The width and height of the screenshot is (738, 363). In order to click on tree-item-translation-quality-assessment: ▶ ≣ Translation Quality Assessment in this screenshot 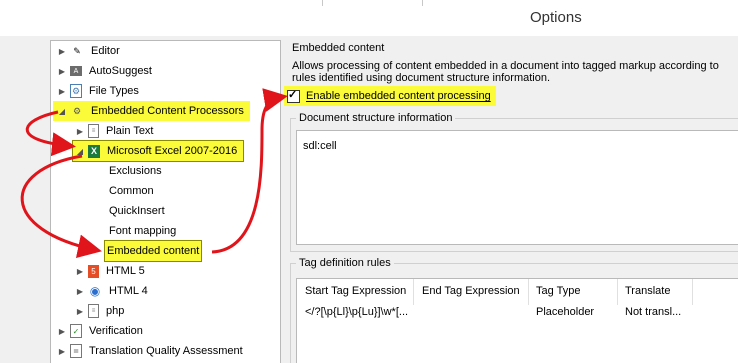, I will do `click(151, 351)`.